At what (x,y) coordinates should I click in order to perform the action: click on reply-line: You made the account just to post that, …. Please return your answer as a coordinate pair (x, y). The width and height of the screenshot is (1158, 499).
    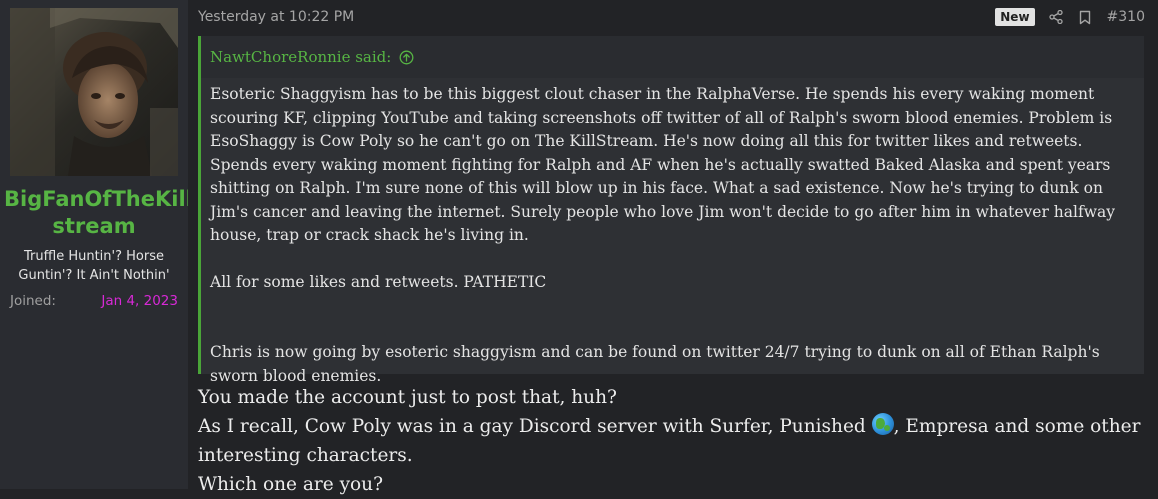
    Looking at the image, I should click on (407, 397).